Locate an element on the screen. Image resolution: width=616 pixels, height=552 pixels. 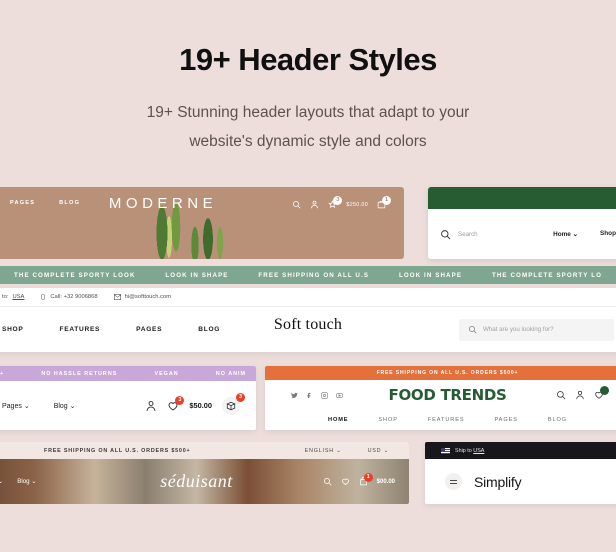
header-preview-green: Search Home ⌄ Shop is located at coordinates (522, 223).